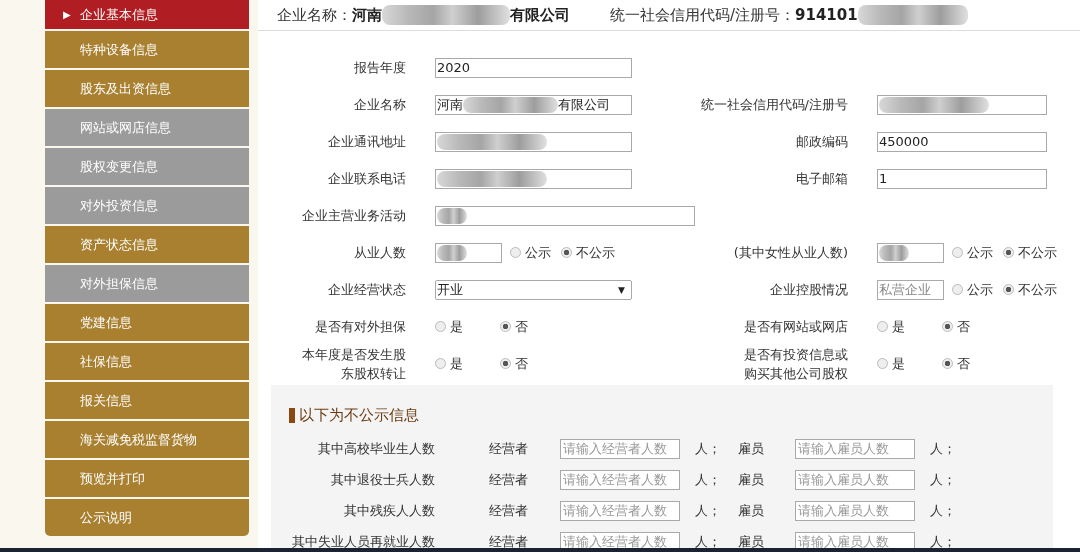 The image size is (1080, 552). I want to click on company-name-label: 企业名称：, so click(314, 15).